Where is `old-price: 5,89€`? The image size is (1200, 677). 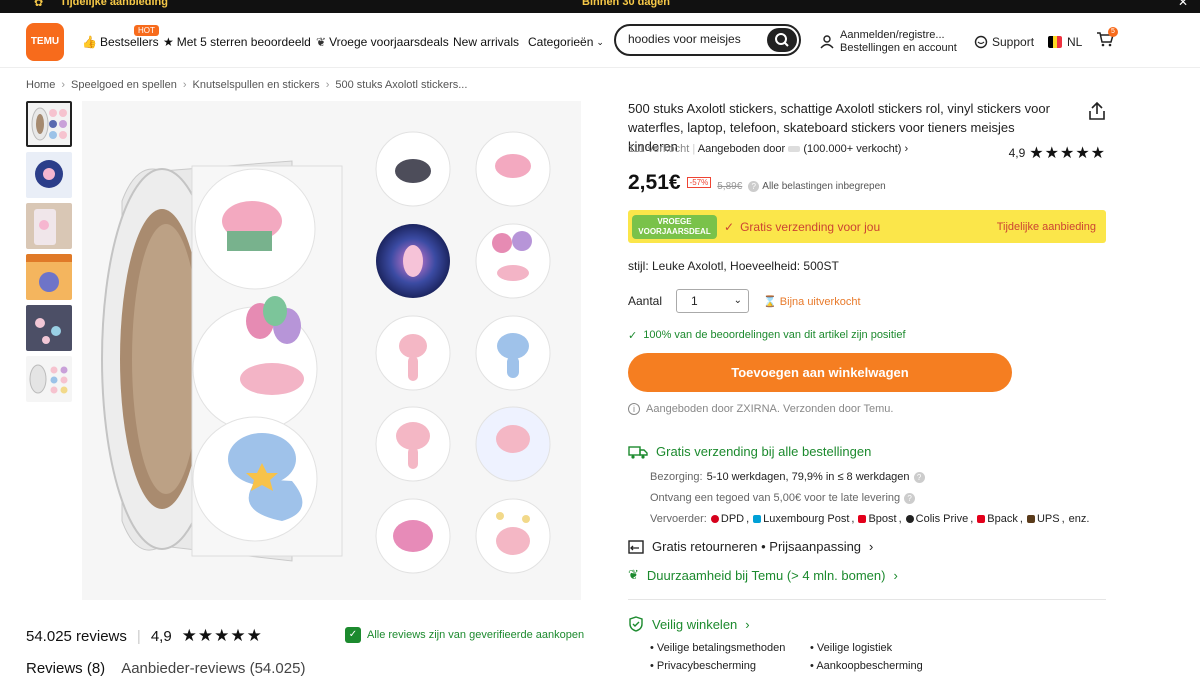
old-price: 5,89€ is located at coordinates (730, 186).